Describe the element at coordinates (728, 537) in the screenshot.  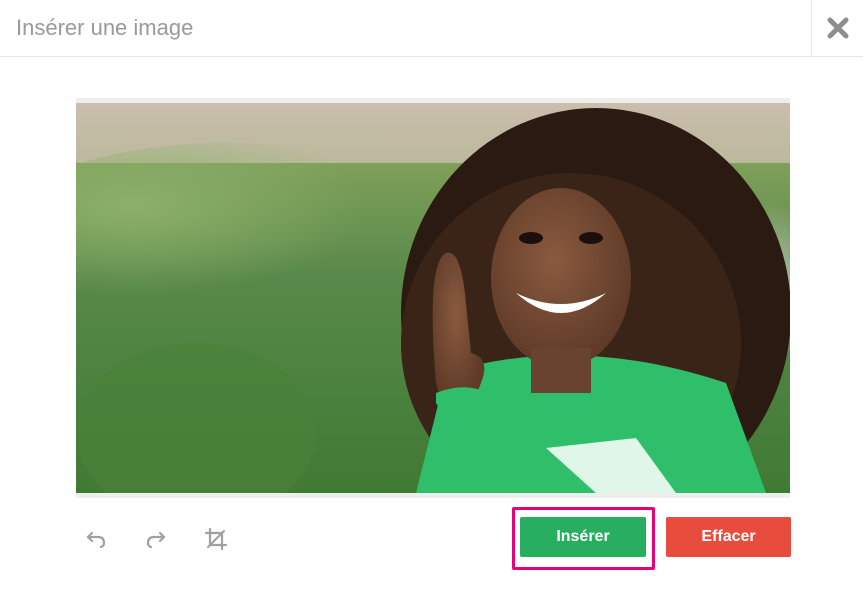
I see `clear-button: Effacer` at that location.